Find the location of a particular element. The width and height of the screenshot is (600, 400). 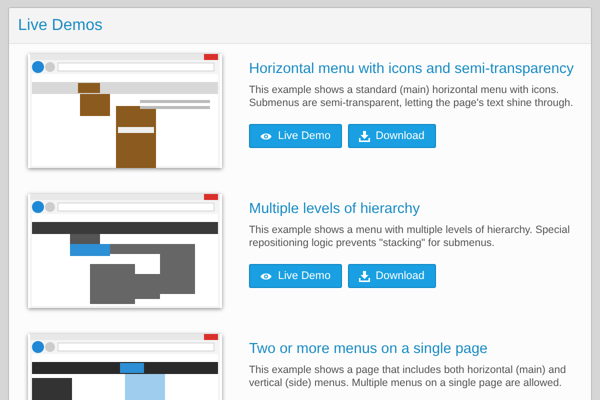

demo-description: This example shows a menu with multiple levels of hierarchy. Special repositioning logic prevents "stacking" for submenus. is located at coordinates (410, 237).